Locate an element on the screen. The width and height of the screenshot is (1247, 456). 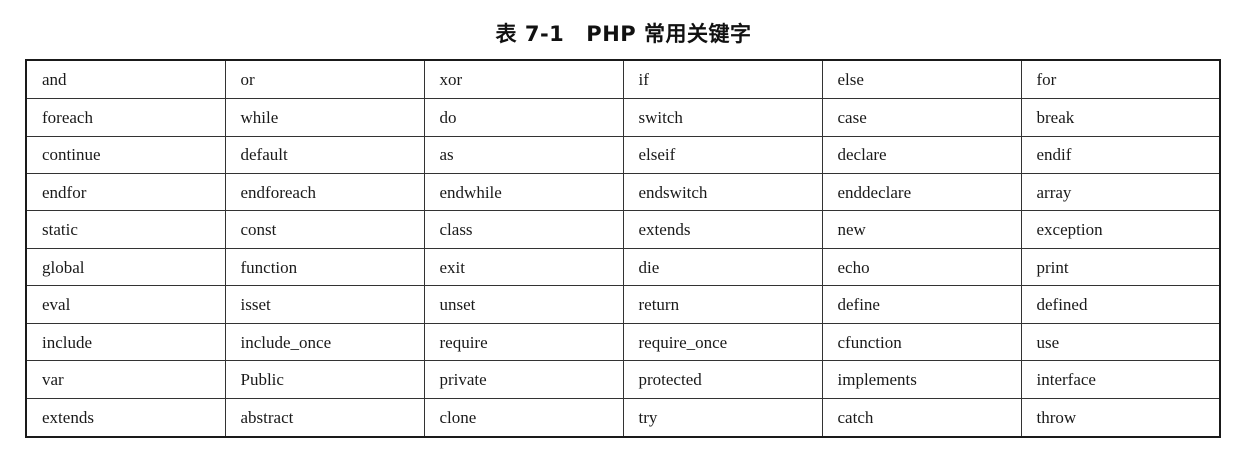
keyword-cell: class is located at coordinates (523, 229).